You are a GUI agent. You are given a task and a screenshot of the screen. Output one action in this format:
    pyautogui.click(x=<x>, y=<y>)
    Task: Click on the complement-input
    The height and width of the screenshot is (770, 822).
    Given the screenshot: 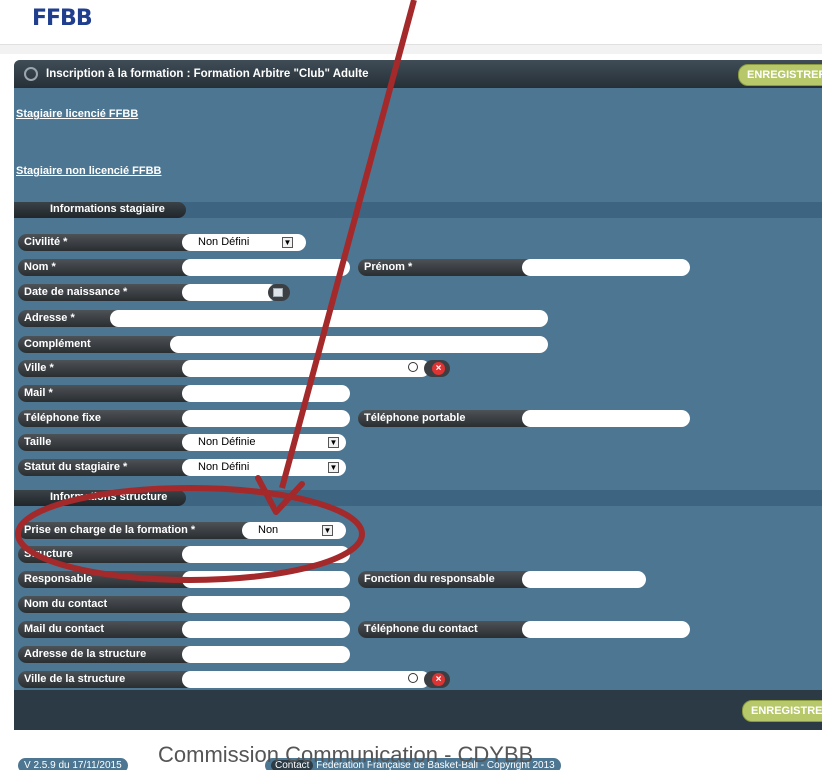 What is the action you would take?
    pyautogui.click(x=359, y=344)
    